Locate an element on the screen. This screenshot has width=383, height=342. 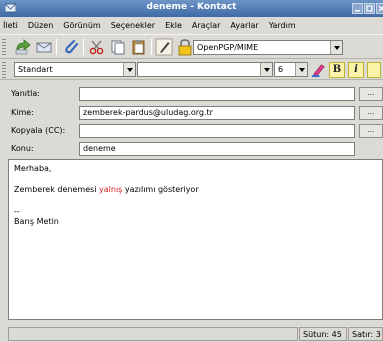
font-family-select is located at coordinates (205, 69).